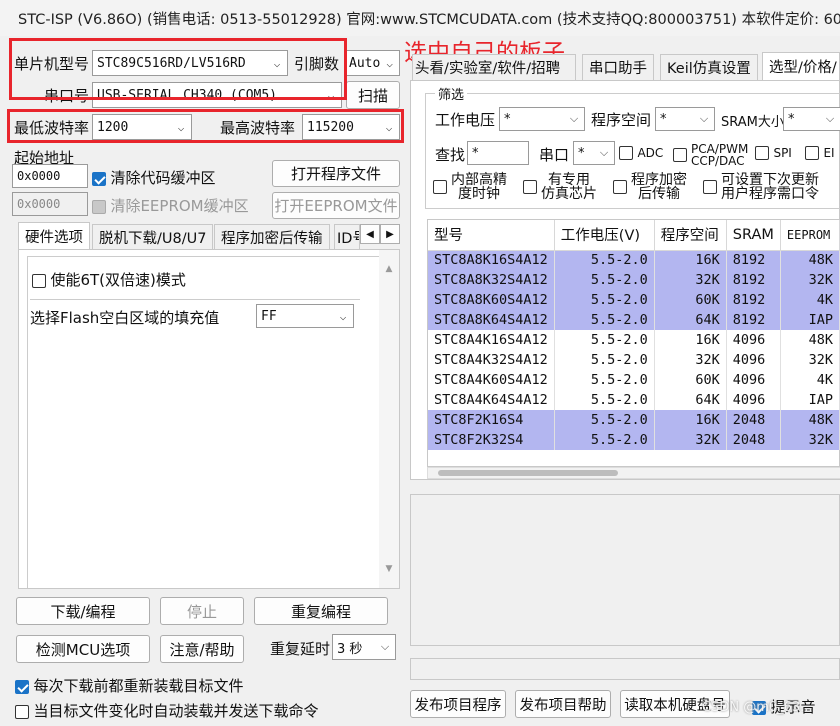  Describe the element at coordinates (634, 260) in the screenshot. I see `table-row: STC8A8K16S4A12 5.5-2.0 16K 8192 48K` at that location.